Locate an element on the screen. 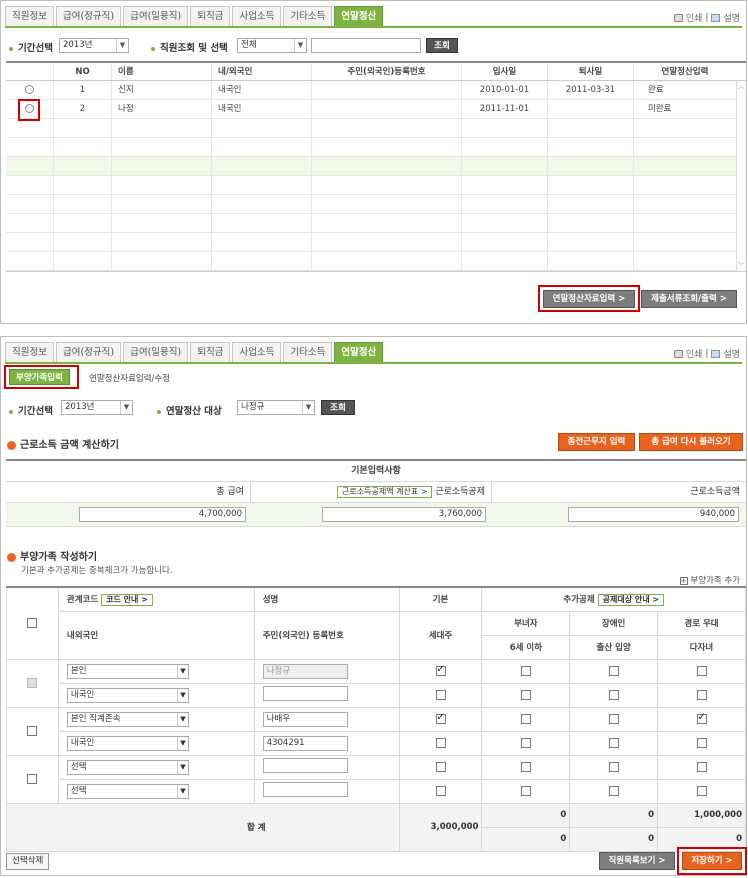 This screenshot has width=748, height=878. scroll-up-icon: ︿ is located at coordinates (741, 86).